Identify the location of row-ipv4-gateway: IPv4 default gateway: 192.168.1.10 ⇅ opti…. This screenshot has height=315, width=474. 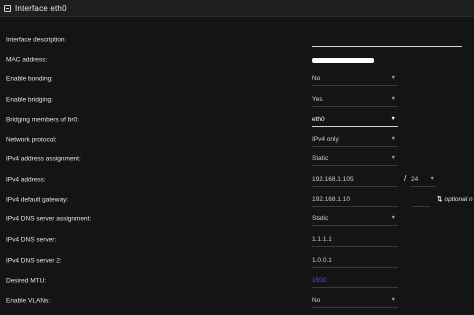
(237, 200).